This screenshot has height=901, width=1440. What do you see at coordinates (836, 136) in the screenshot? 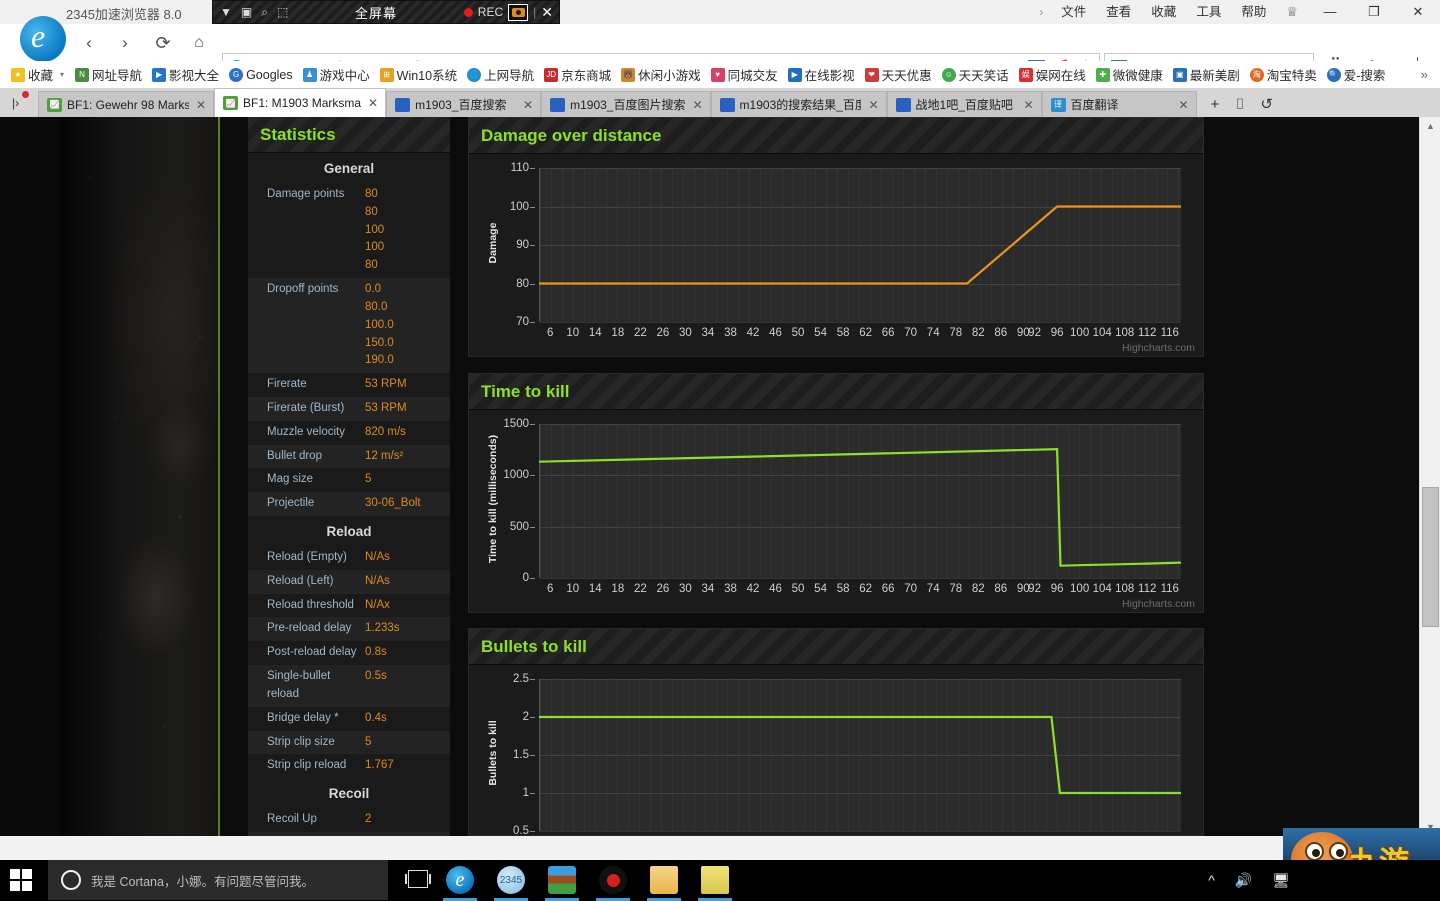
I see `chart-header: Damage over distance` at bounding box center [836, 136].